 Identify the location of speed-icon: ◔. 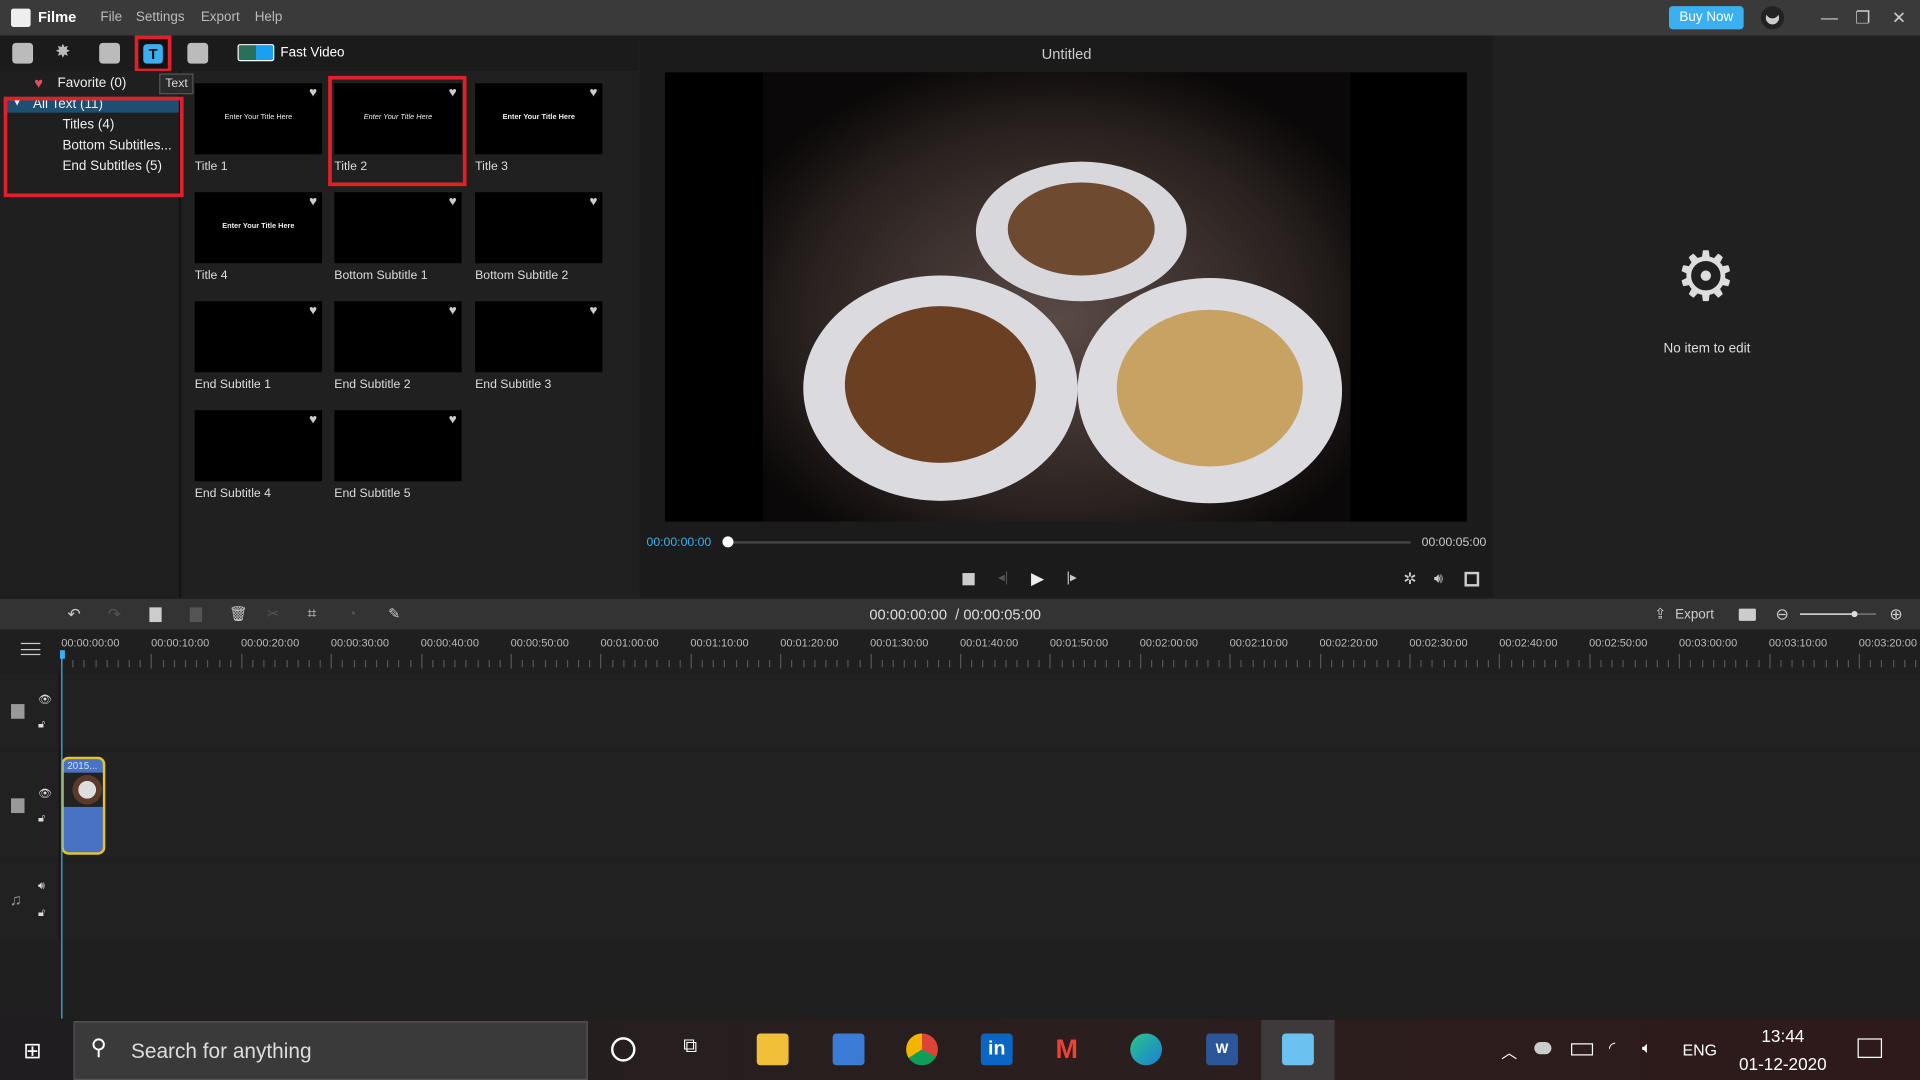
(352, 613).